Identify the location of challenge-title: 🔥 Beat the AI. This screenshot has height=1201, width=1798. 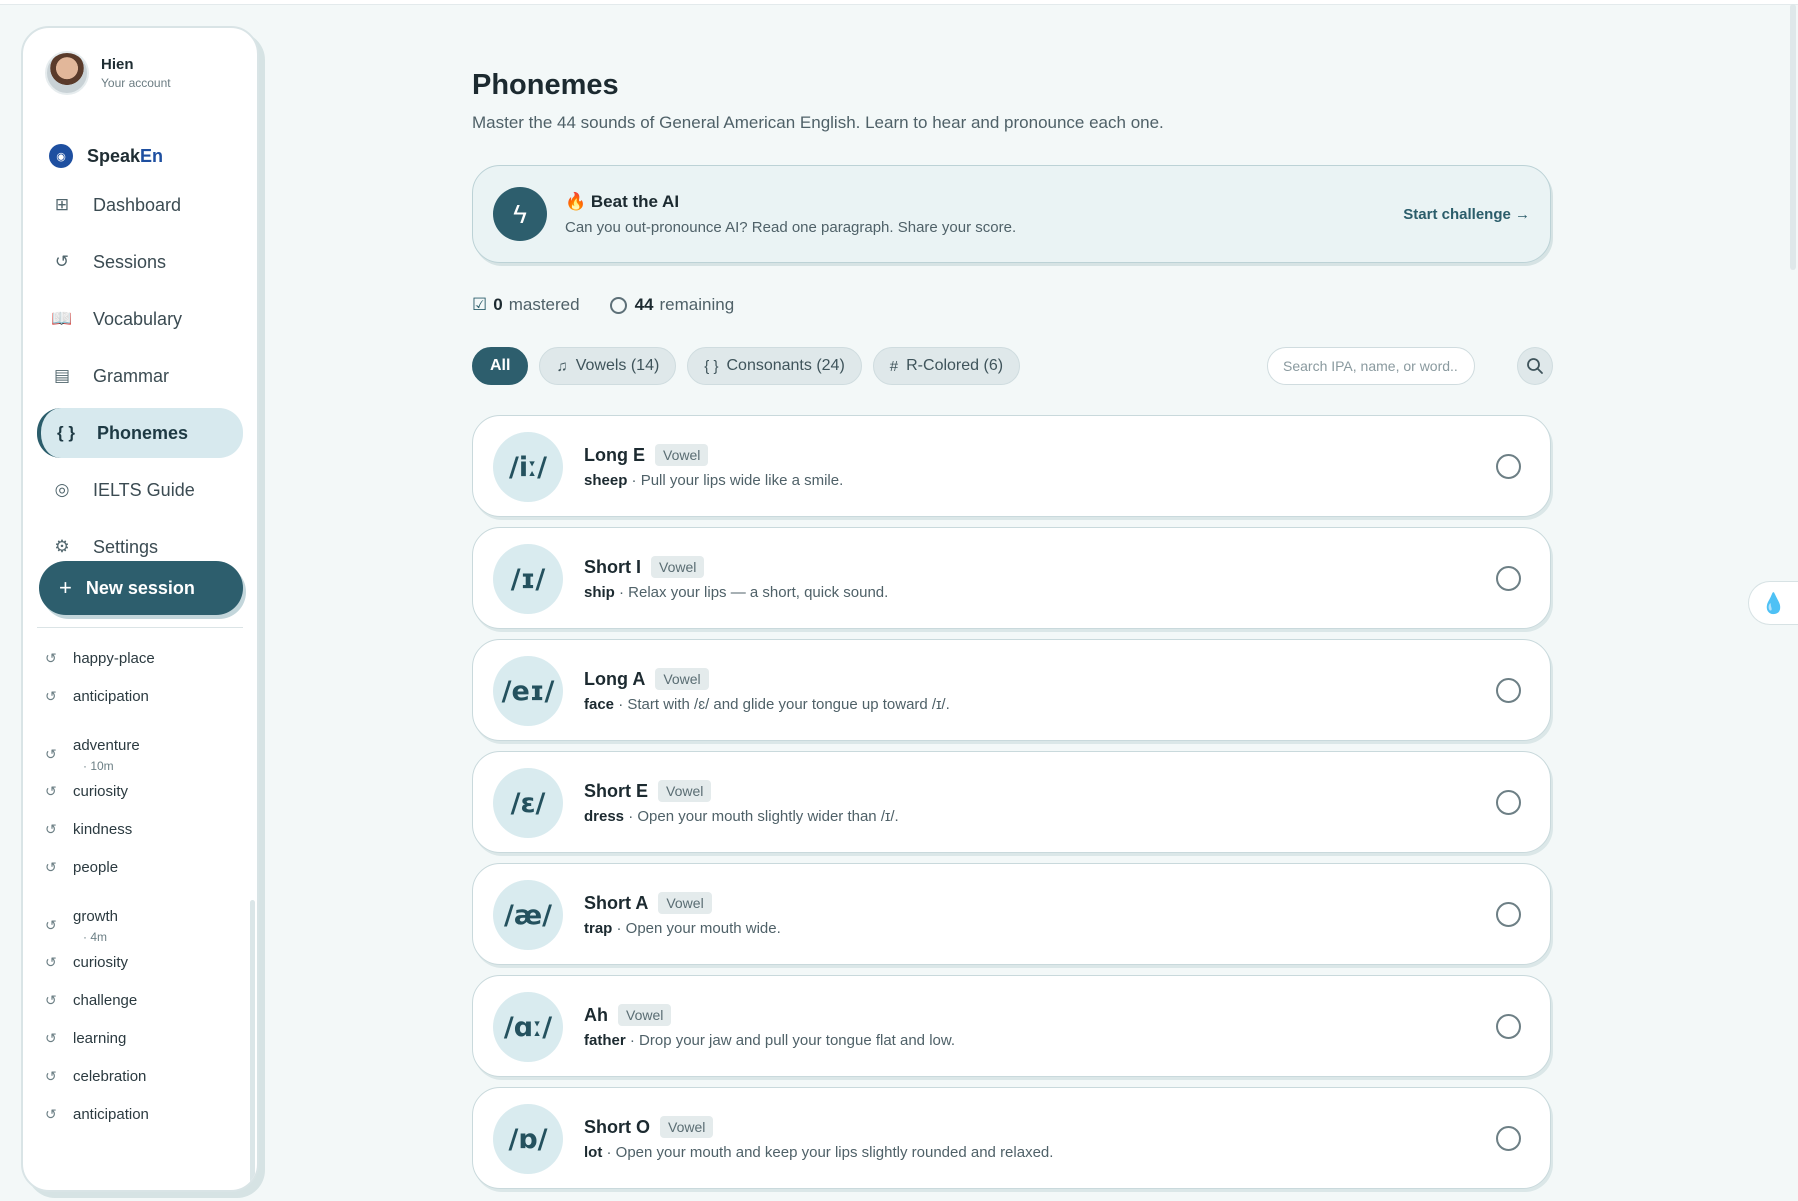
(622, 201).